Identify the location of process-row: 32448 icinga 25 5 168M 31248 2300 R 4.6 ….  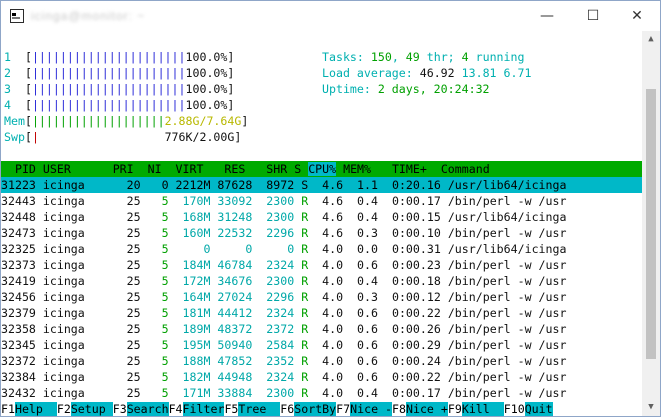
(321, 217).